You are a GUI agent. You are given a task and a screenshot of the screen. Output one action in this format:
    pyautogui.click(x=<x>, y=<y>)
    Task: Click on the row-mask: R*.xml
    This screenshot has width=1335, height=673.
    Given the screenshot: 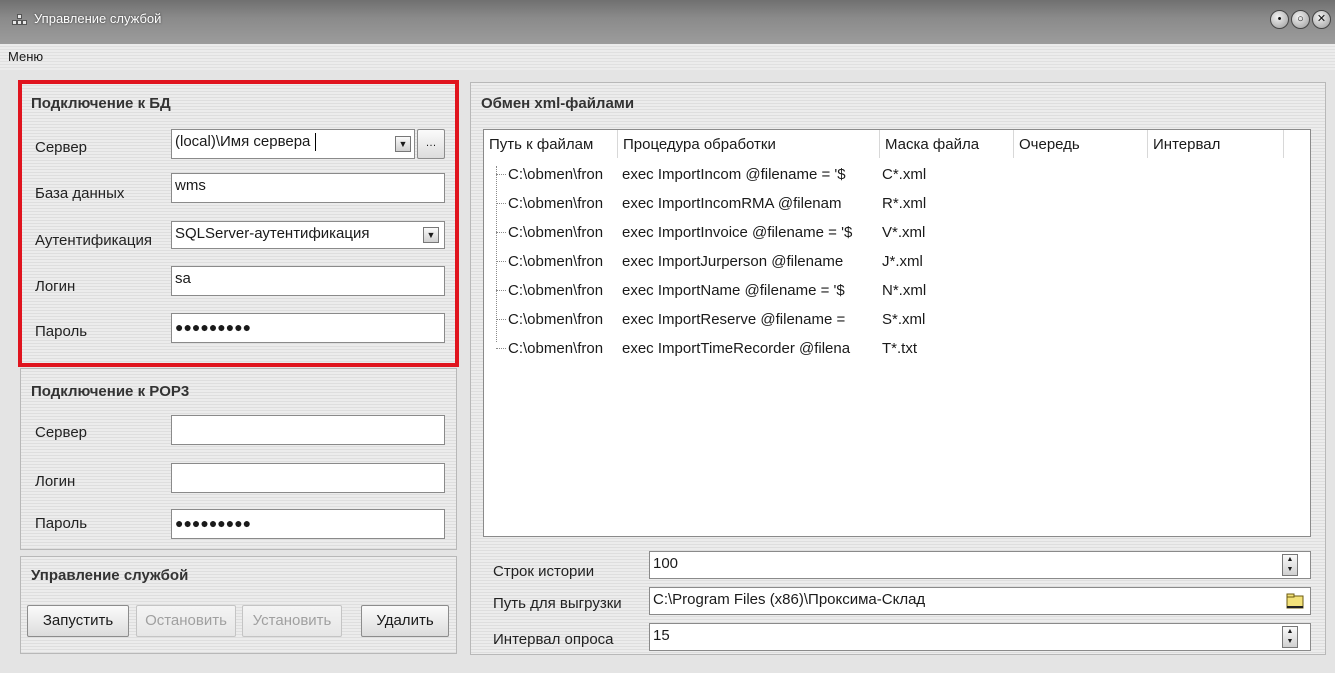 What is the action you would take?
    pyautogui.click(x=904, y=203)
    